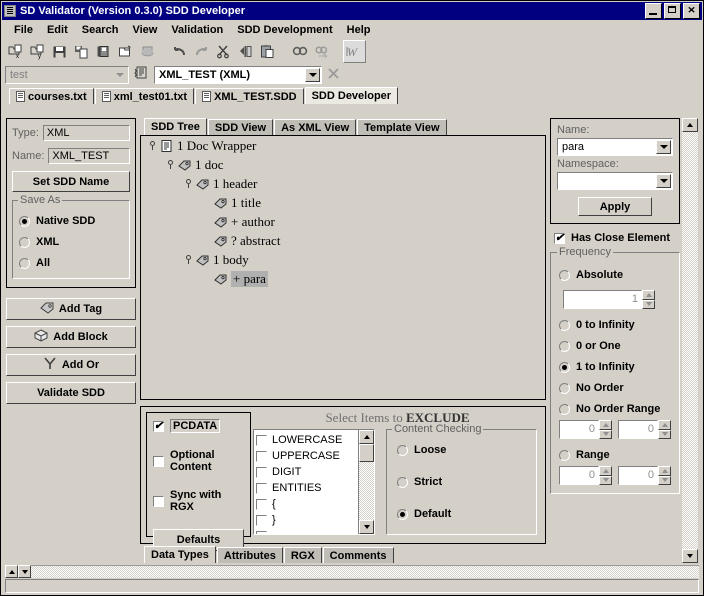 This screenshot has height=596, width=704. I want to click on element-name-arrow, so click(663, 147).